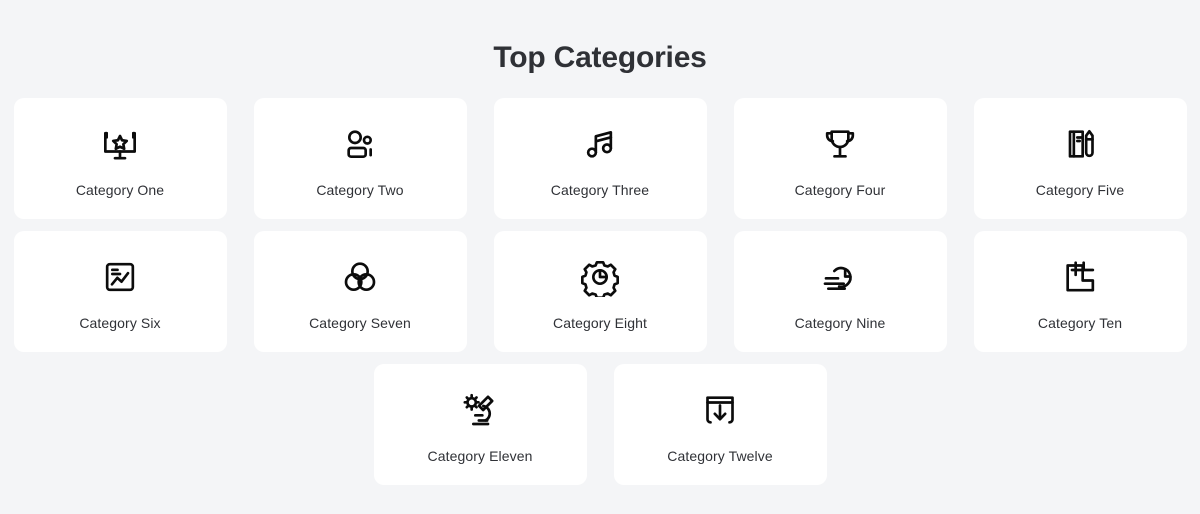  I want to click on category-card-label: Category Four, so click(840, 190).